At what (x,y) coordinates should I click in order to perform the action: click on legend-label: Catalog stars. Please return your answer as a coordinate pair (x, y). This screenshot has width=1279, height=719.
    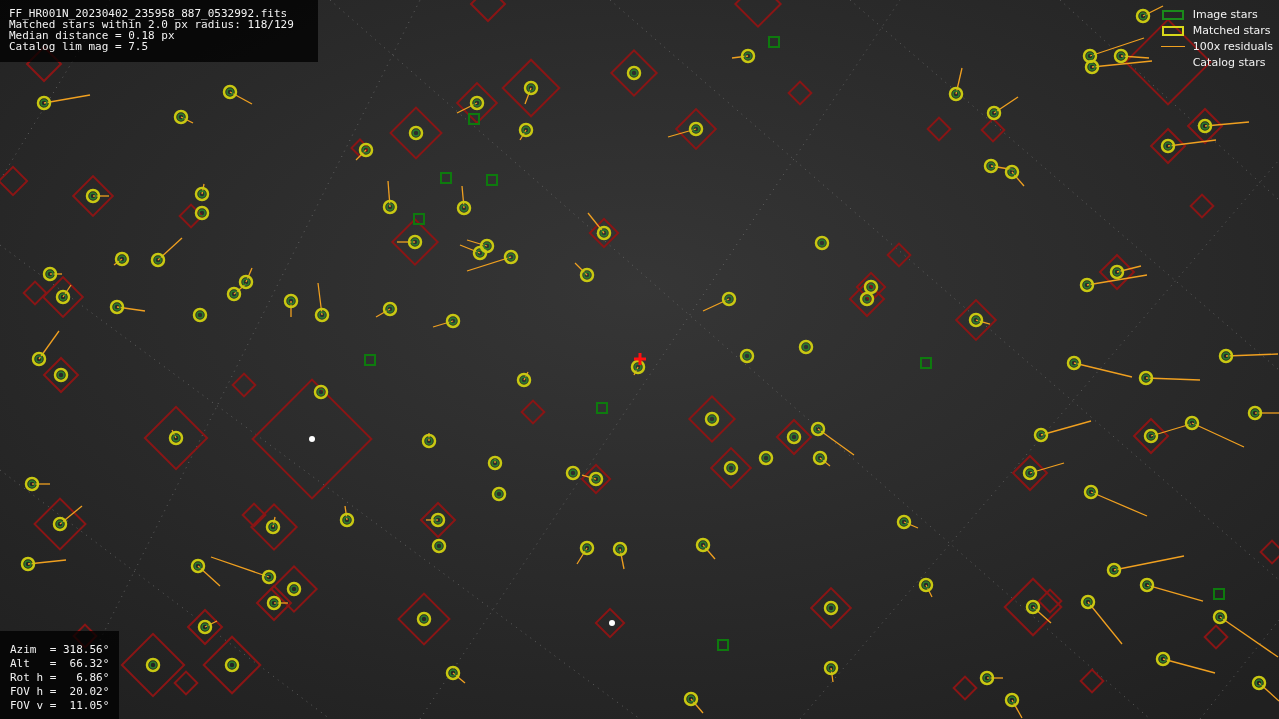
    Looking at the image, I should click on (1229, 62).